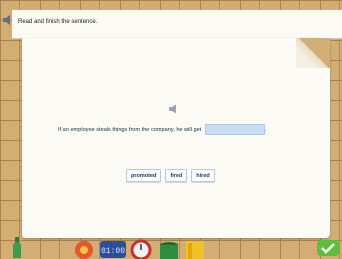  I want to click on sentence-speaker-icon, so click(174, 109).